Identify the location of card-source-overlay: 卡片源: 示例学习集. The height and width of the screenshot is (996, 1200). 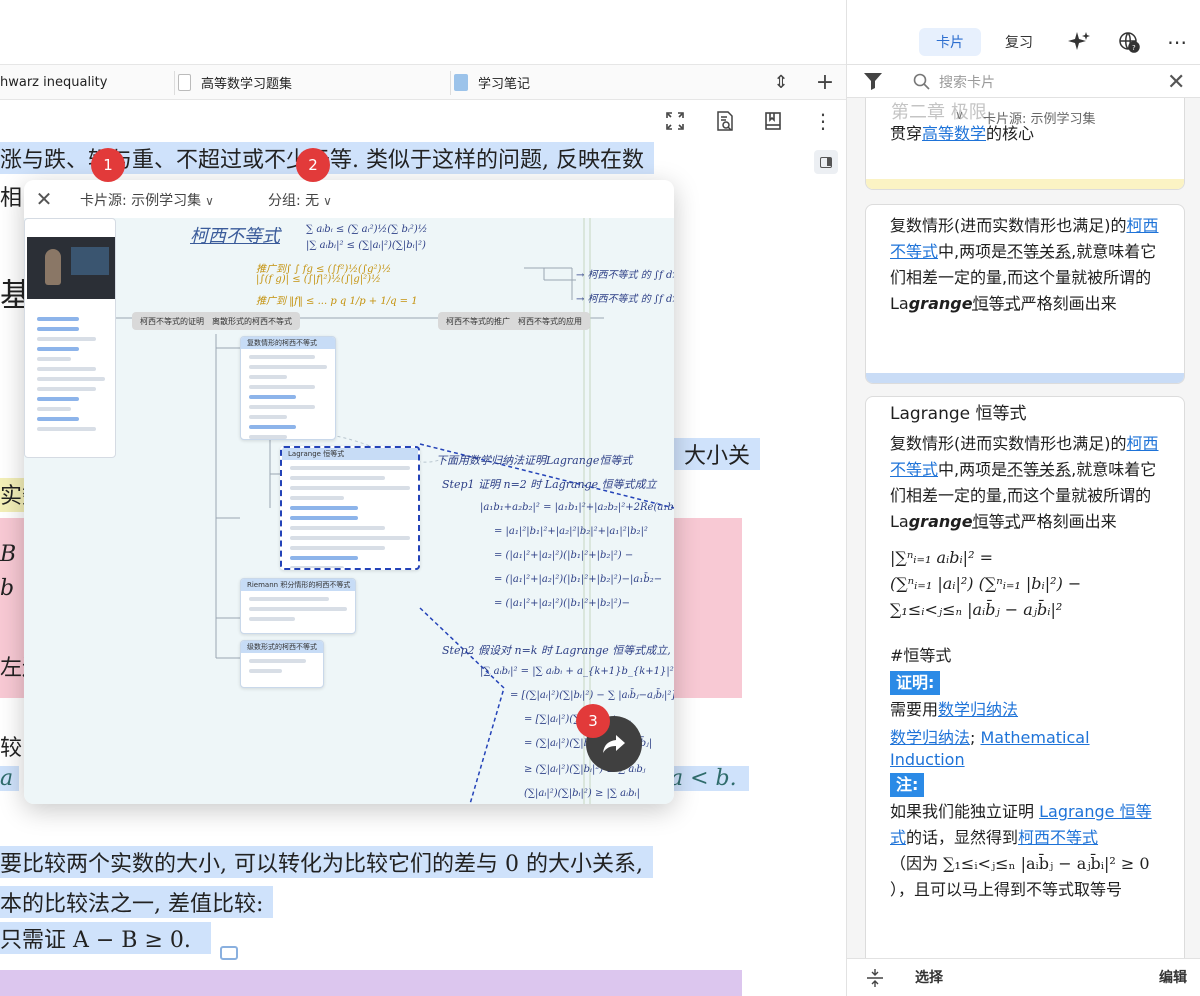
(1039, 119).